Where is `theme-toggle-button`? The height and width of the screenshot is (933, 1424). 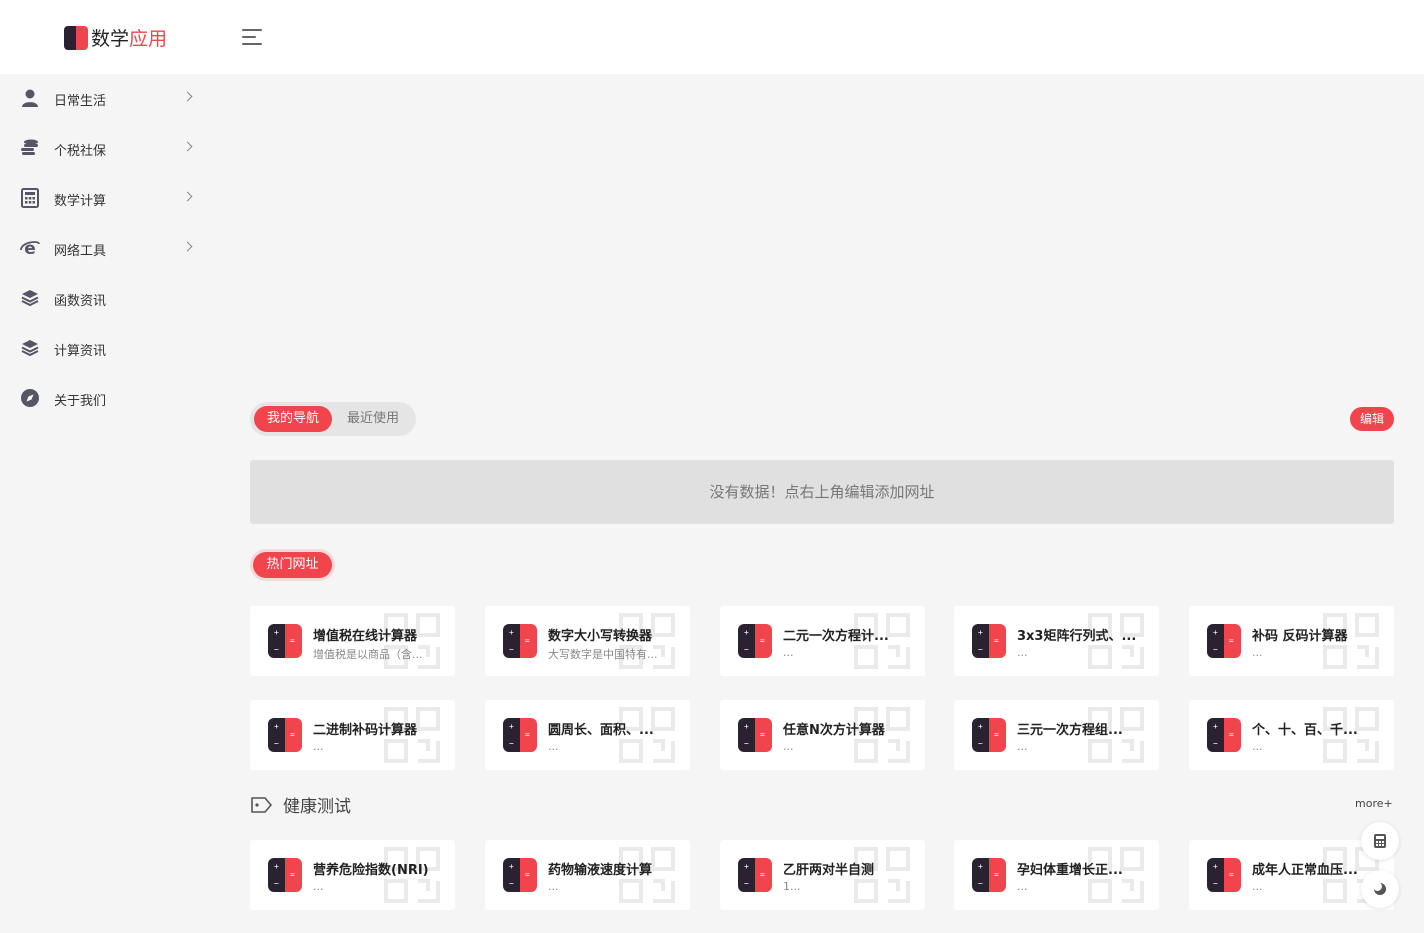
theme-toggle-button is located at coordinates (1380, 889).